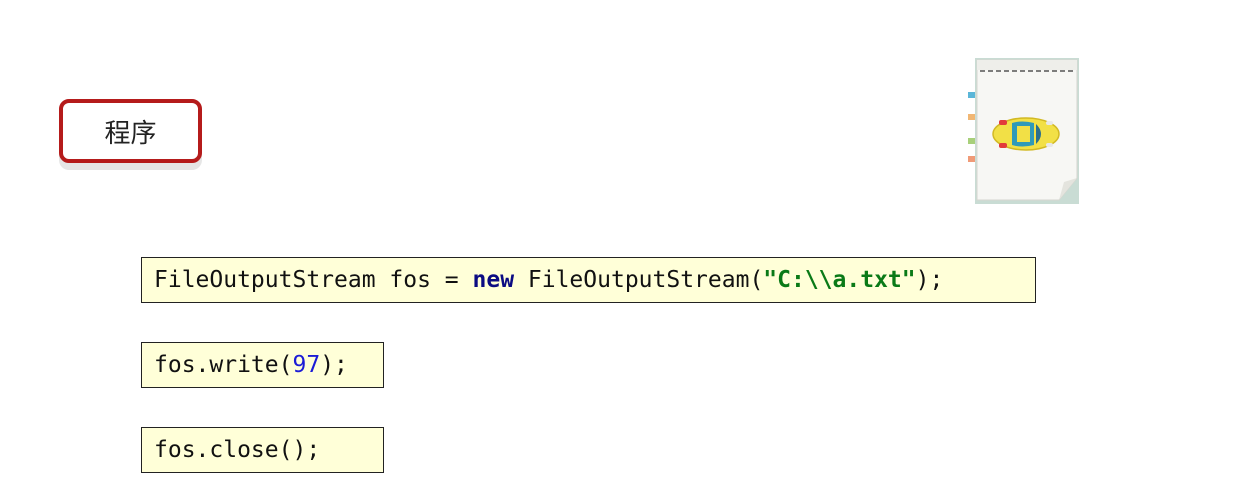  Describe the element at coordinates (306, 365) in the screenshot. I see `code-number-literal: 97` at that location.